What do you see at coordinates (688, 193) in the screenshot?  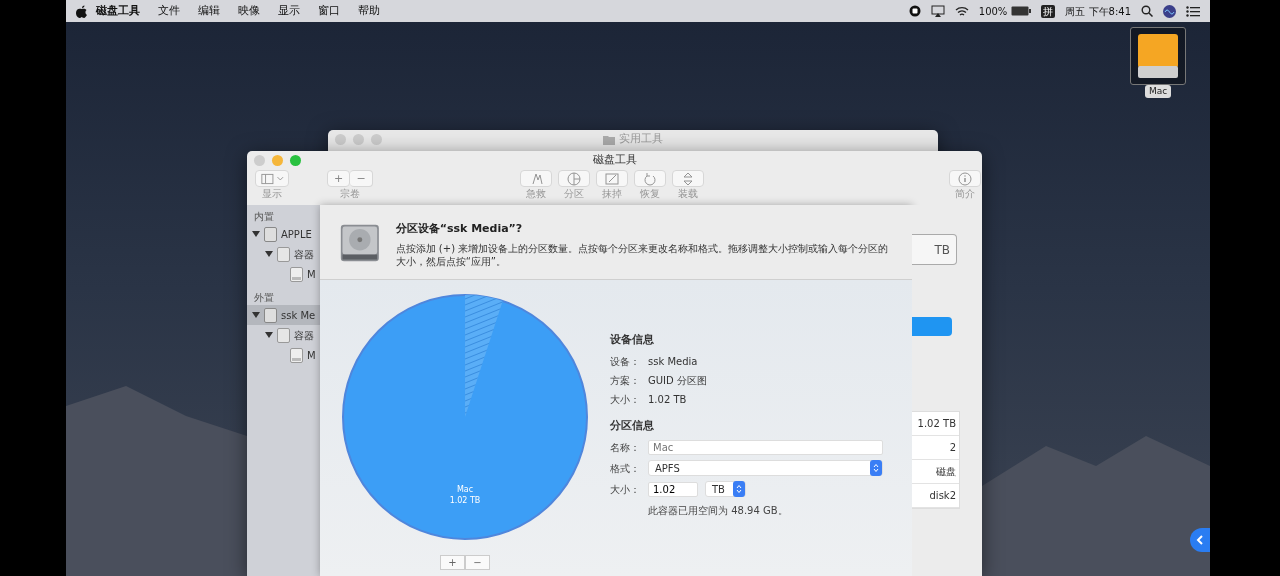 I see `mount-label: 装载` at bounding box center [688, 193].